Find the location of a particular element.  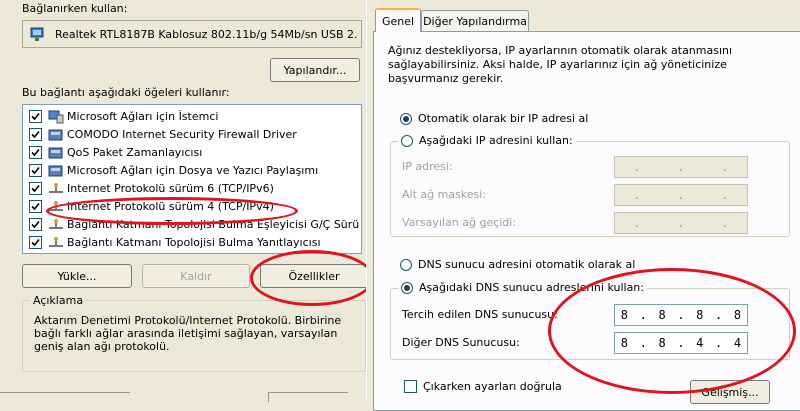

uninstall-button: Kaldır is located at coordinates (196, 276).